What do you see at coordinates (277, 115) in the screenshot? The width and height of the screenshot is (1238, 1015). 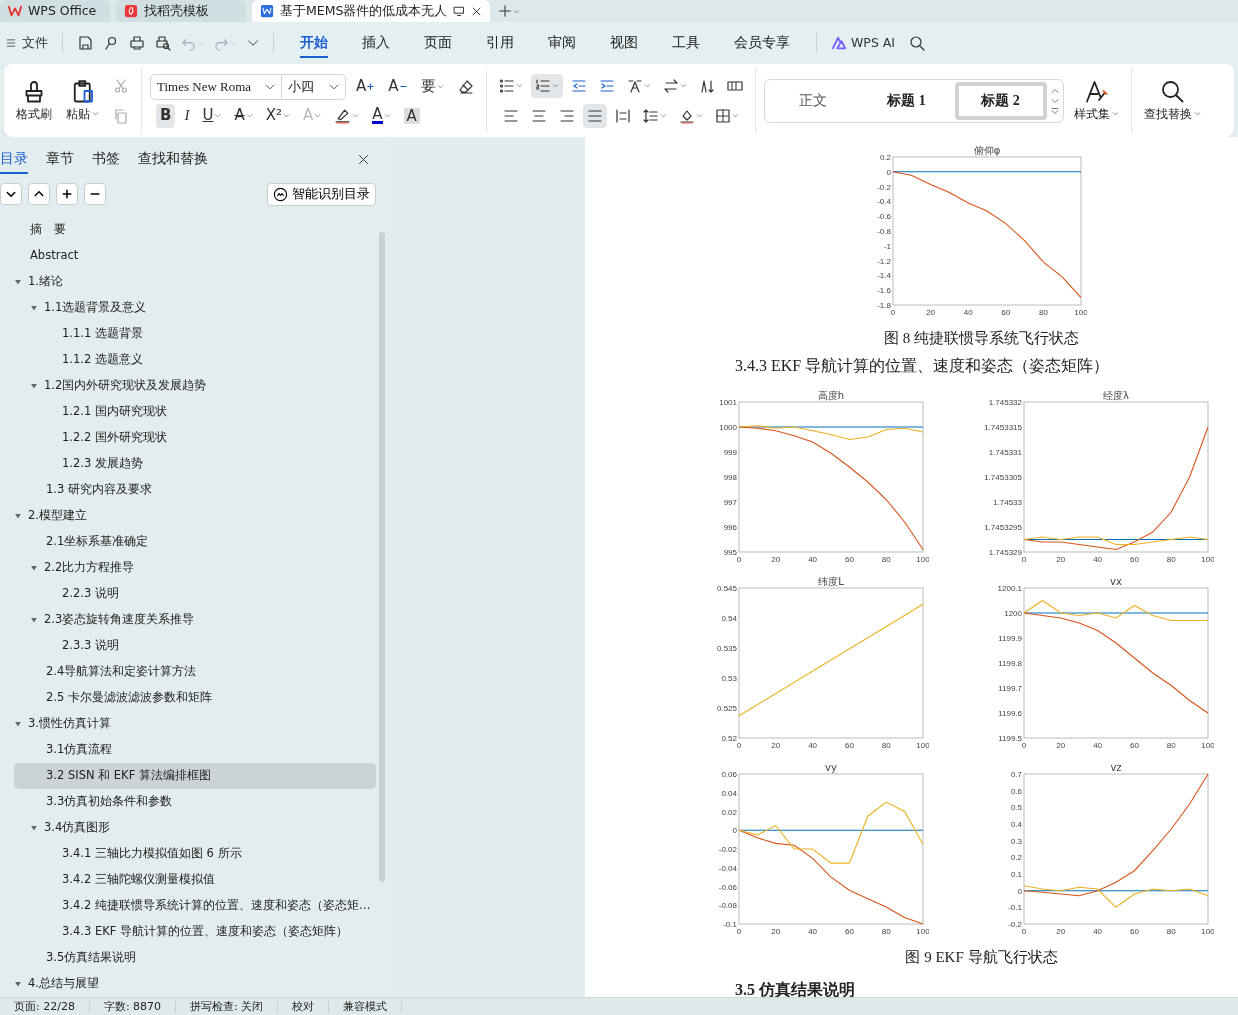 I see `superscript-button: X²` at bounding box center [277, 115].